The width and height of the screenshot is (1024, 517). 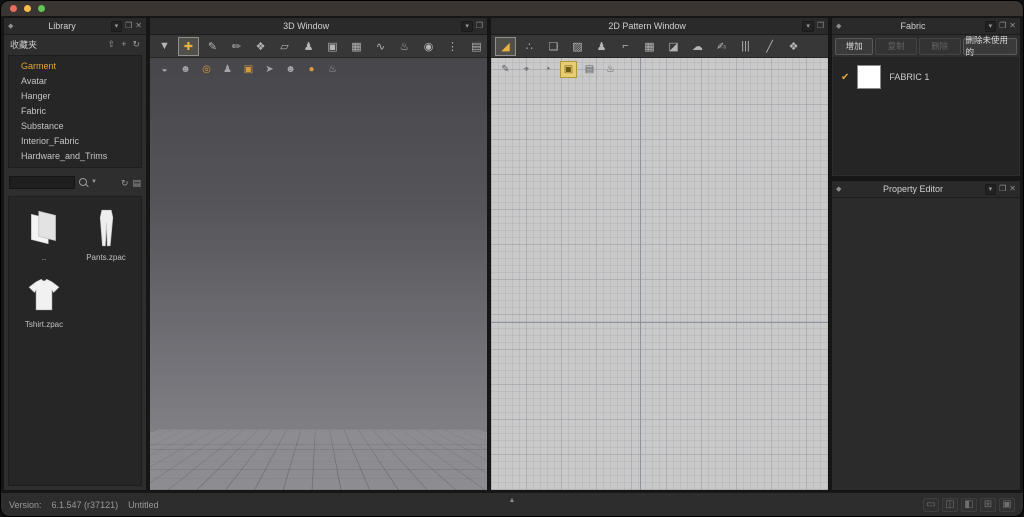 What do you see at coordinates (697, 46) in the screenshot?
I see `steam-cloud-icon: ☁` at bounding box center [697, 46].